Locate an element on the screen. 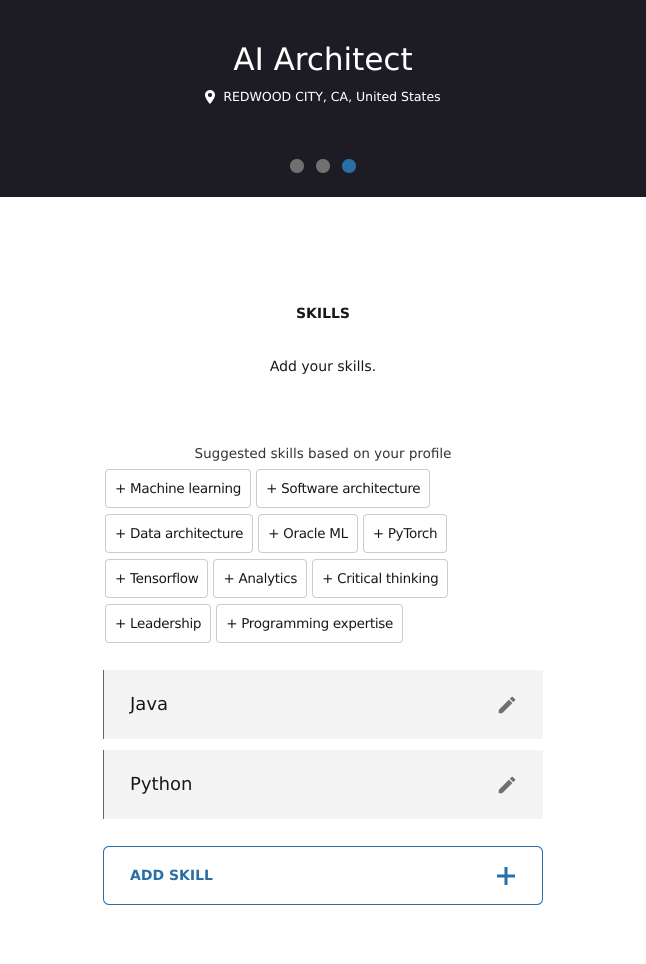  skill-suggestion-chip: + Machine learning is located at coordinates (178, 488).